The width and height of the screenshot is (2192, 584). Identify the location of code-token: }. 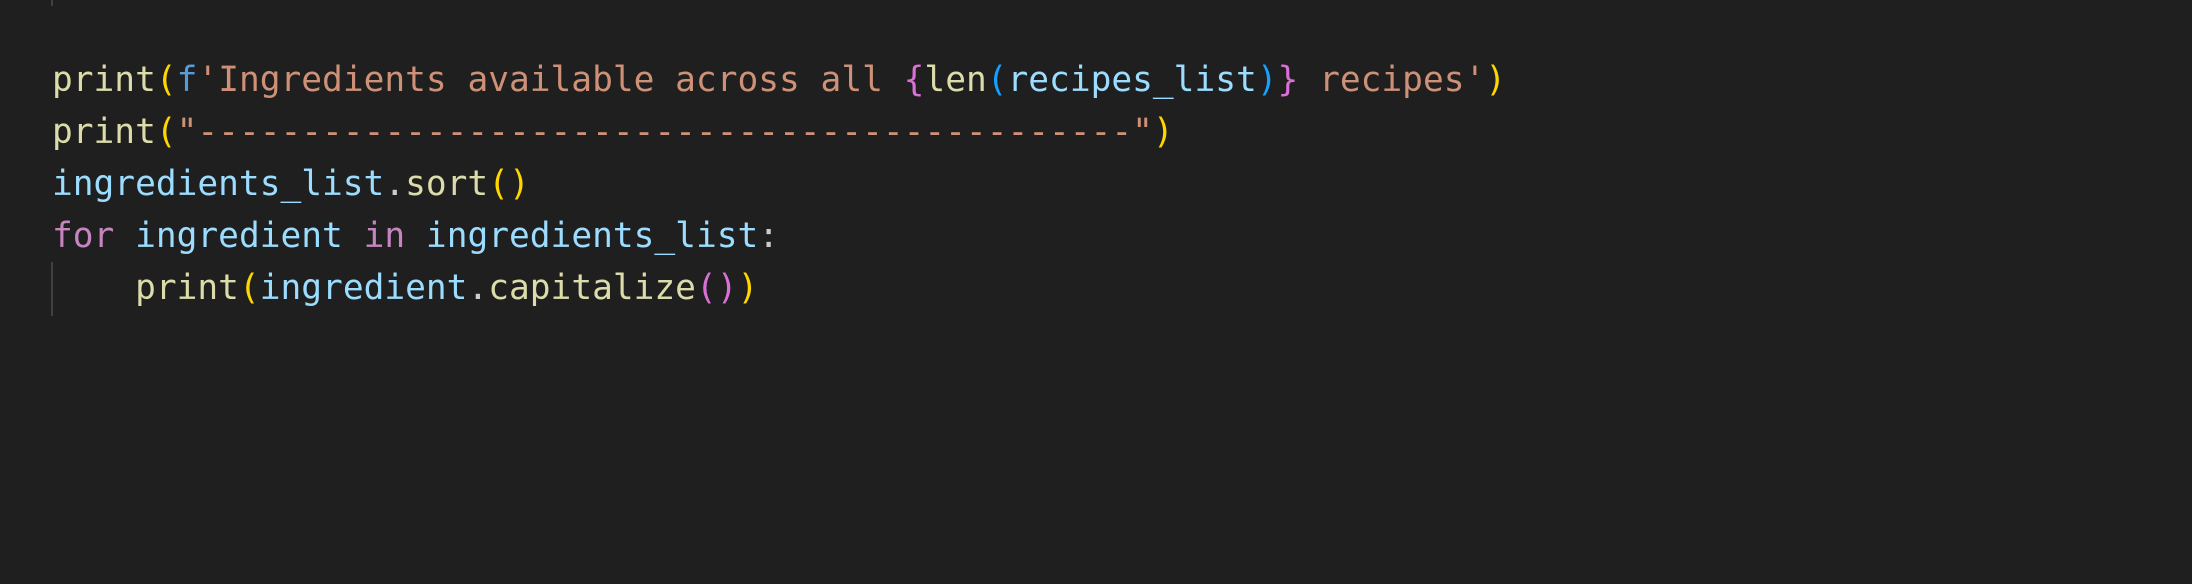
(1288, 80).